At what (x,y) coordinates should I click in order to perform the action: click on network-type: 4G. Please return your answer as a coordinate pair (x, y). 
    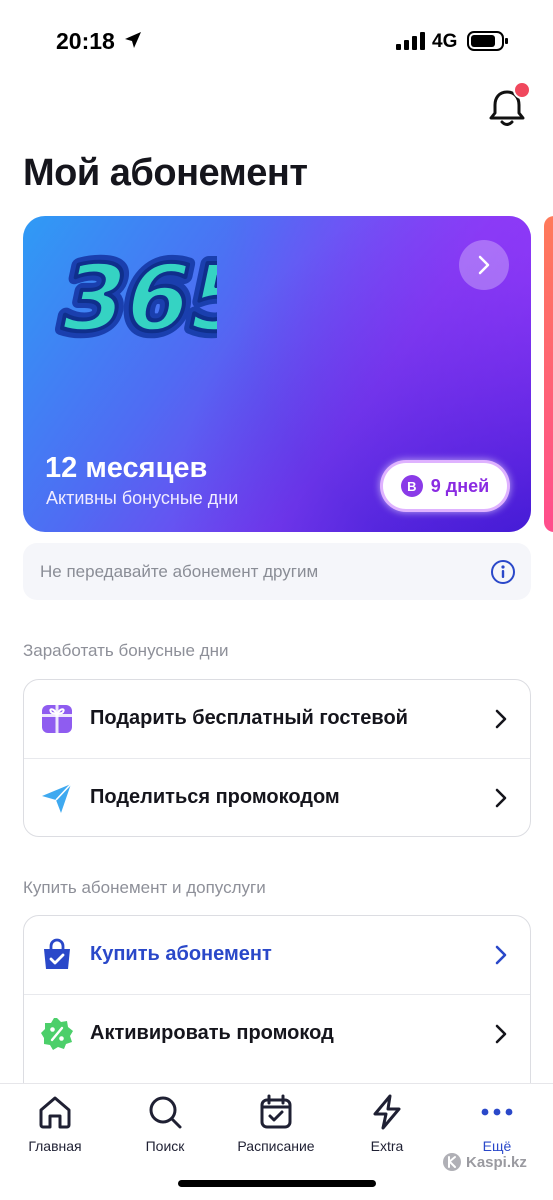
    Looking at the image, I should click on (445, 41).